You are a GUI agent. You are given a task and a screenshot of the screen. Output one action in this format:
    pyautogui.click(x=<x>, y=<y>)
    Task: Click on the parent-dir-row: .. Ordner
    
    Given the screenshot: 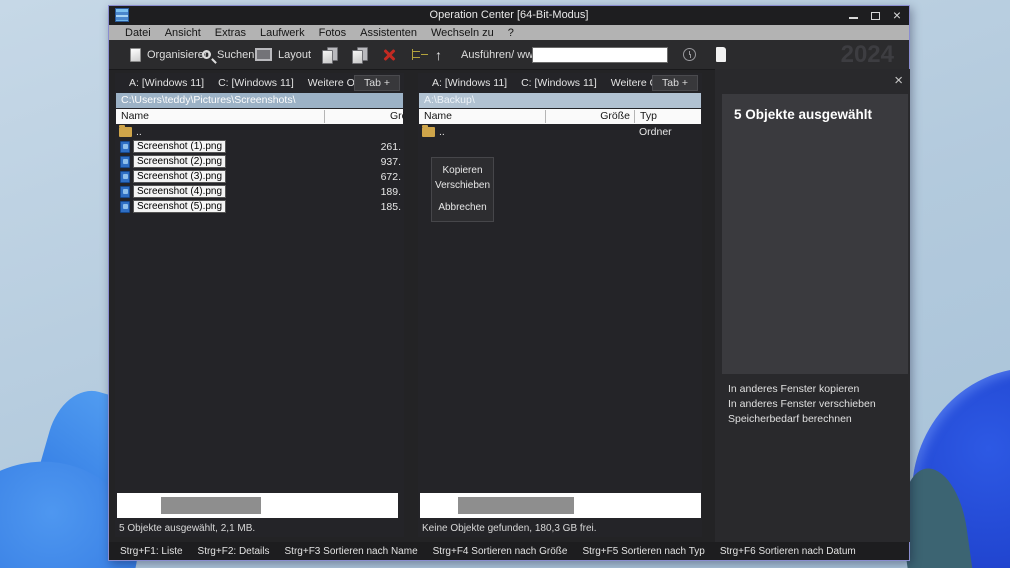 What is the action you would take?
    pyautogui.click(x=560, y=131)
    